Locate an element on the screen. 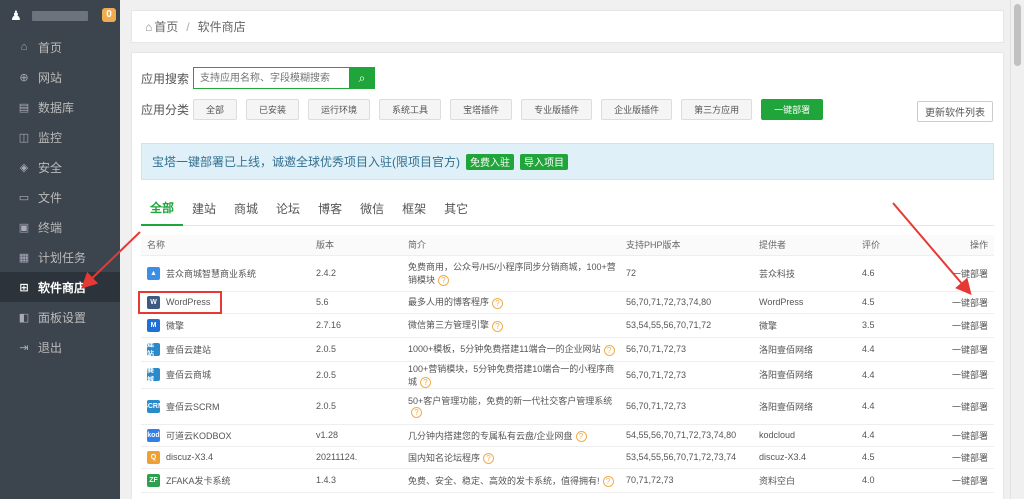  scrollbar-thumb is located at coordinates (1017, 35).